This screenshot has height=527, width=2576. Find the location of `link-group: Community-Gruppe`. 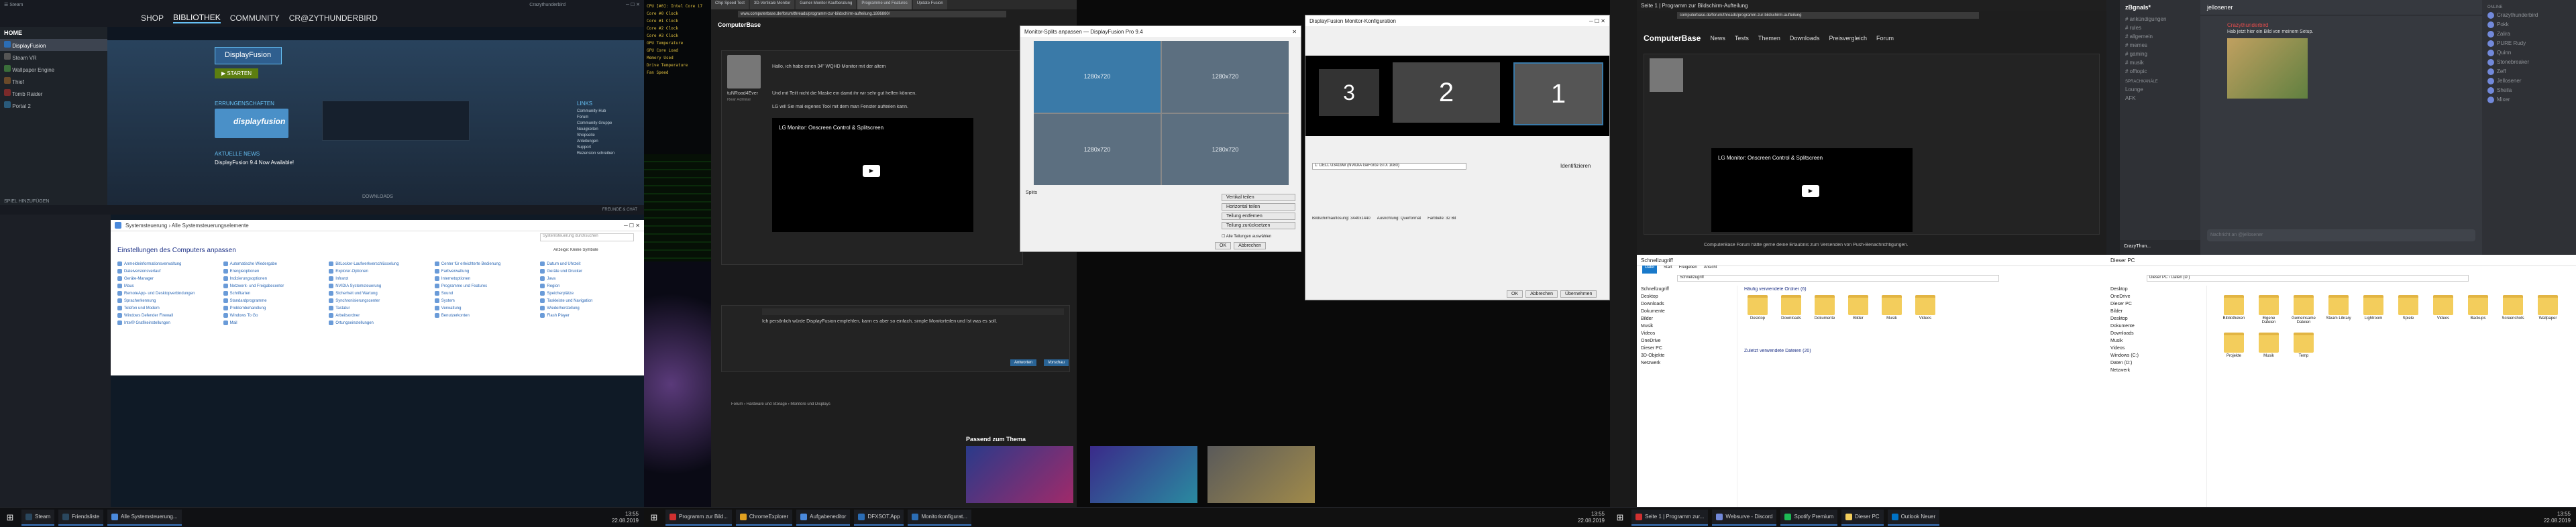

link-group: Community-Gruppe is located at coordinates (607, 124).